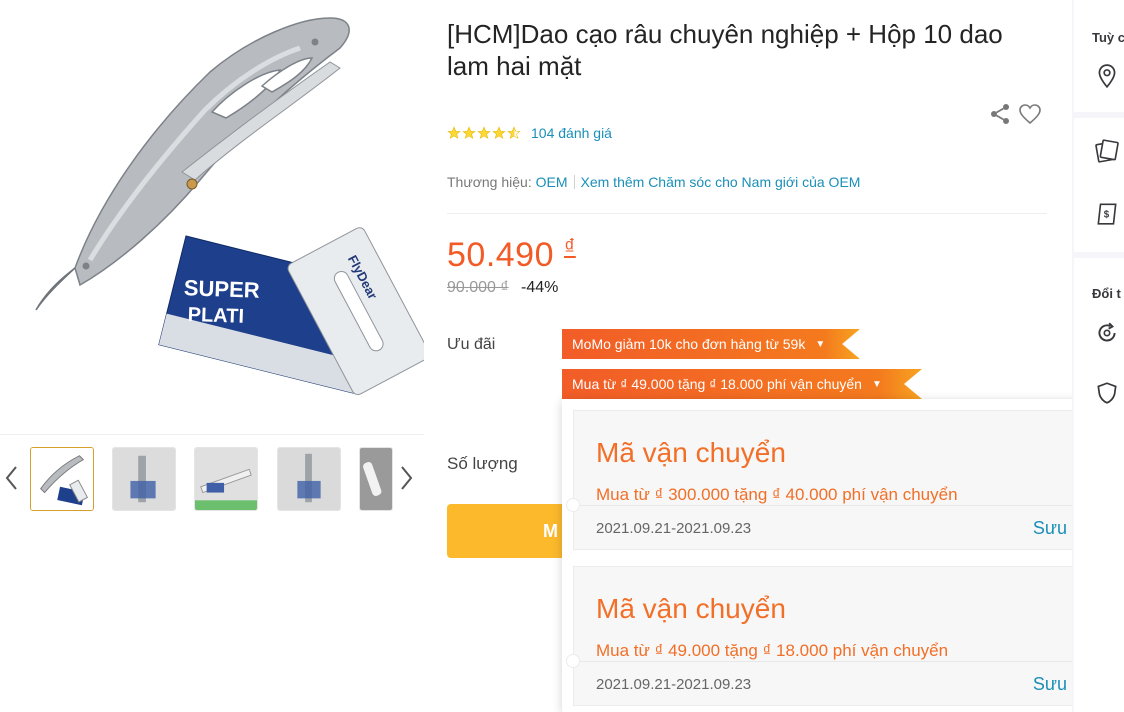 This screenshot has width=1124, height=712. Describe the element at coordinates (221, 289) in the screenshot. I see `svg-text: SUPER` at that location.